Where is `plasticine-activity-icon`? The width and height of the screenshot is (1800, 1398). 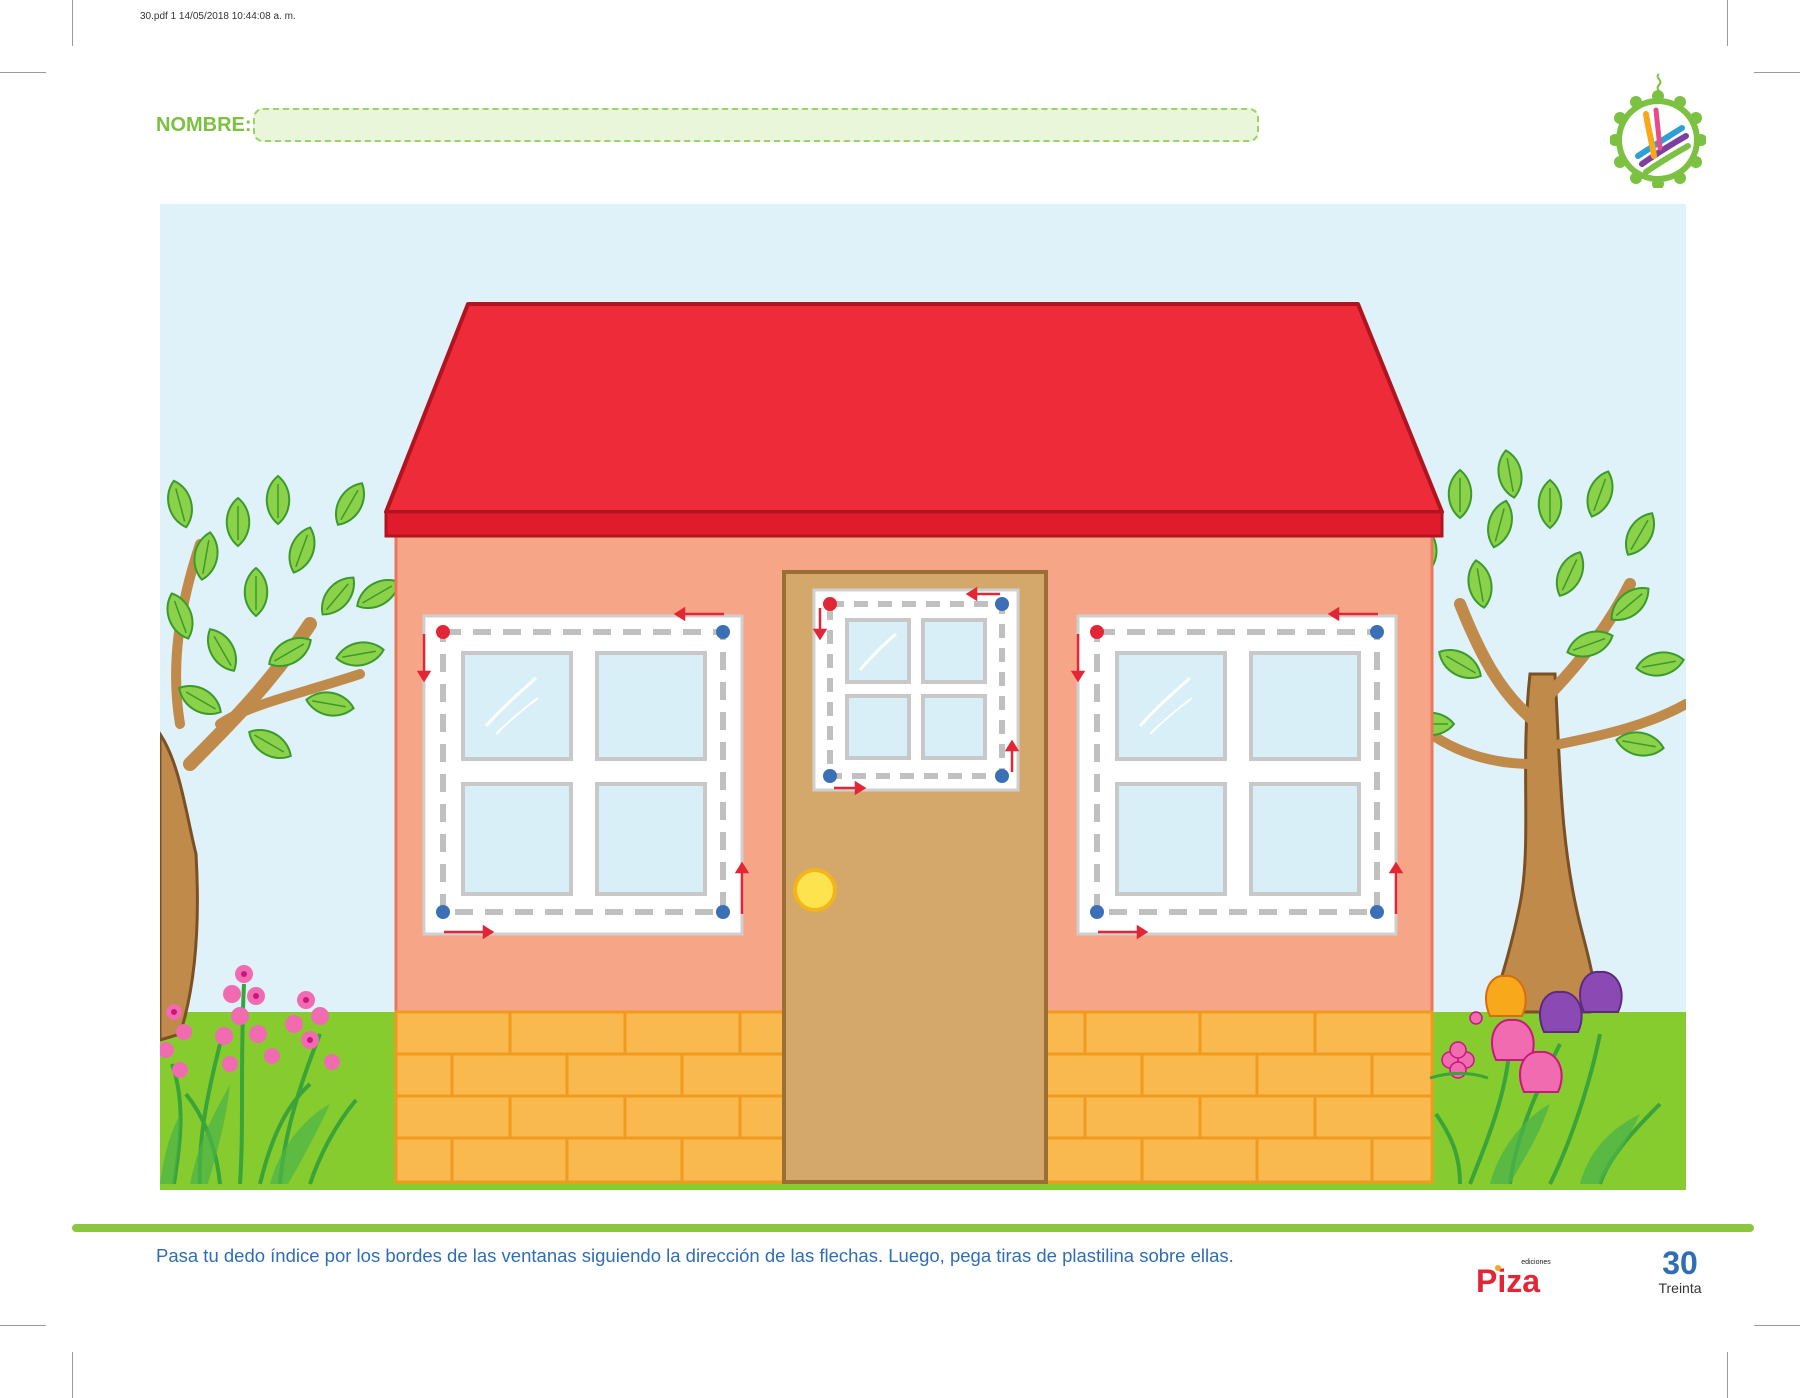
plasticine-activity-icon is located at coordinates (1658, 130).